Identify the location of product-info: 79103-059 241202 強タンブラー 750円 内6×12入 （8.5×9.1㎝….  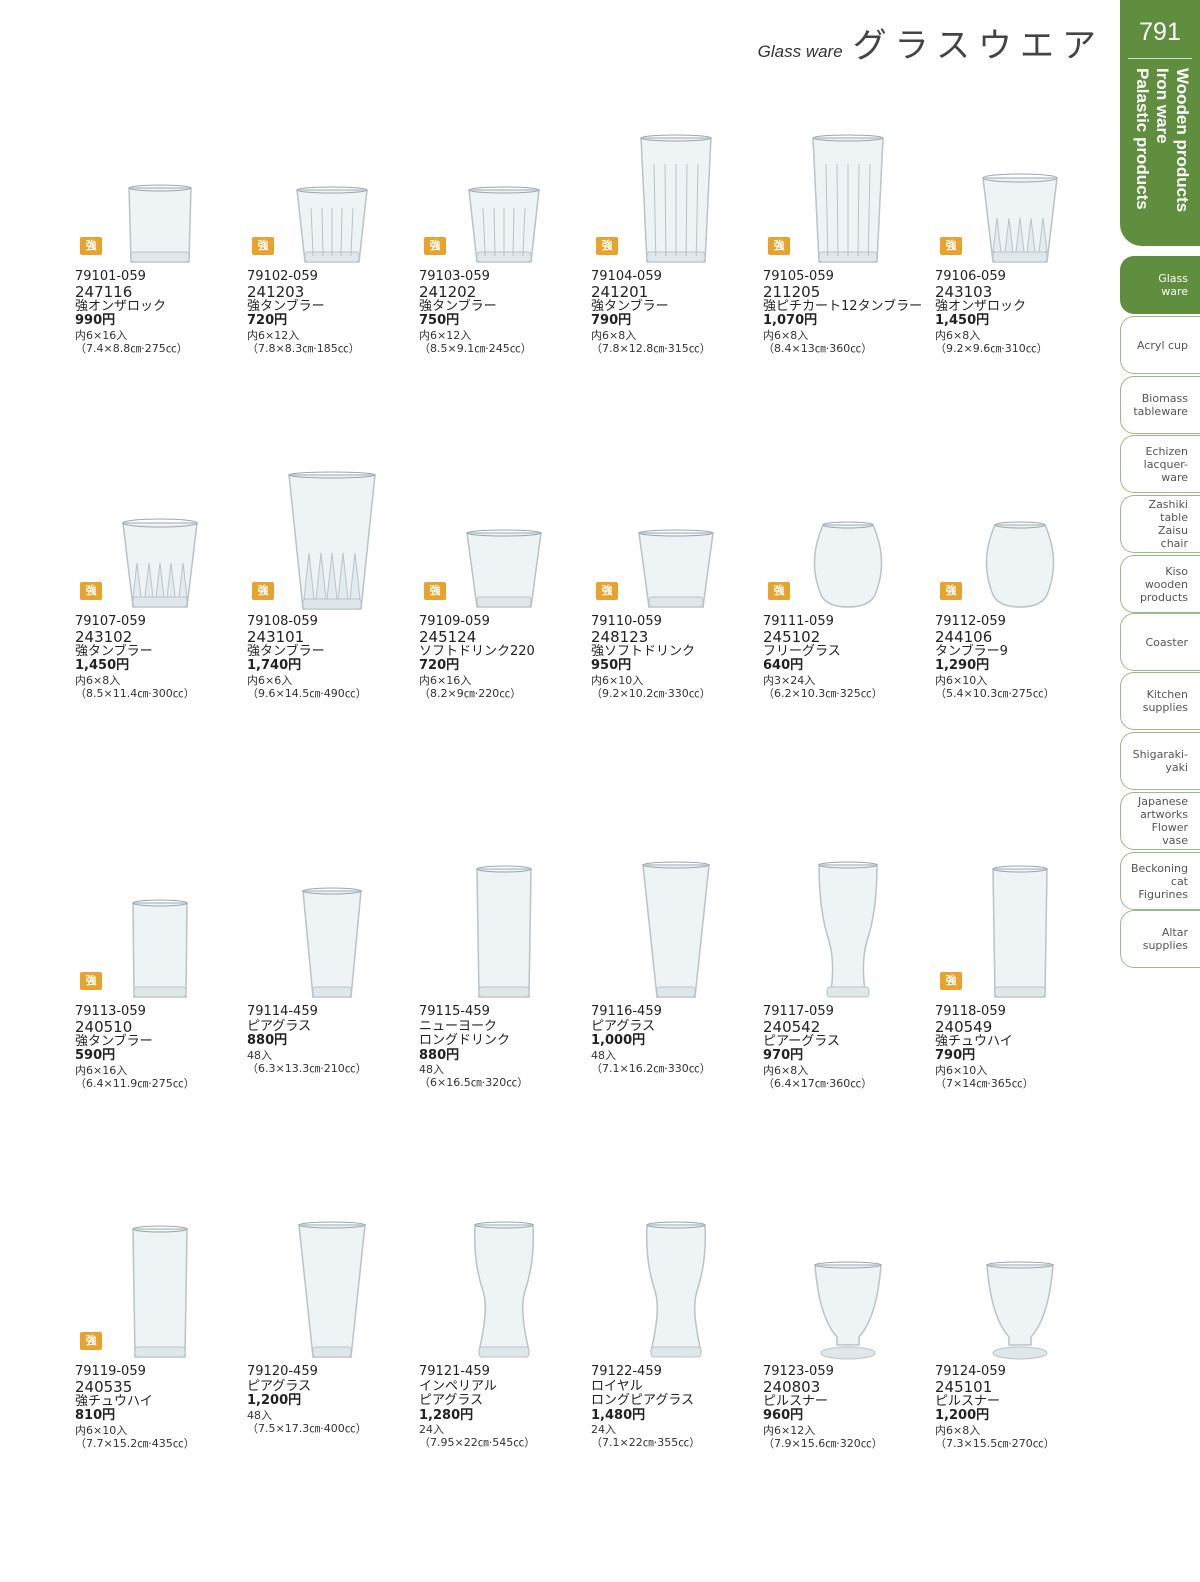
(504, 311).